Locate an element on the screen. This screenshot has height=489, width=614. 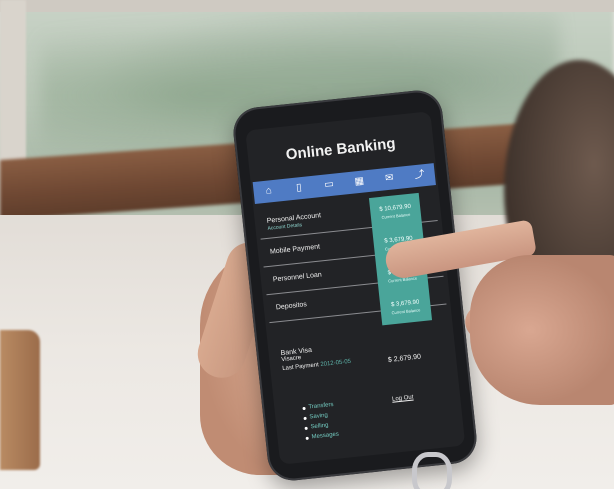
wedding-ring is located at coordinates (432, 470).